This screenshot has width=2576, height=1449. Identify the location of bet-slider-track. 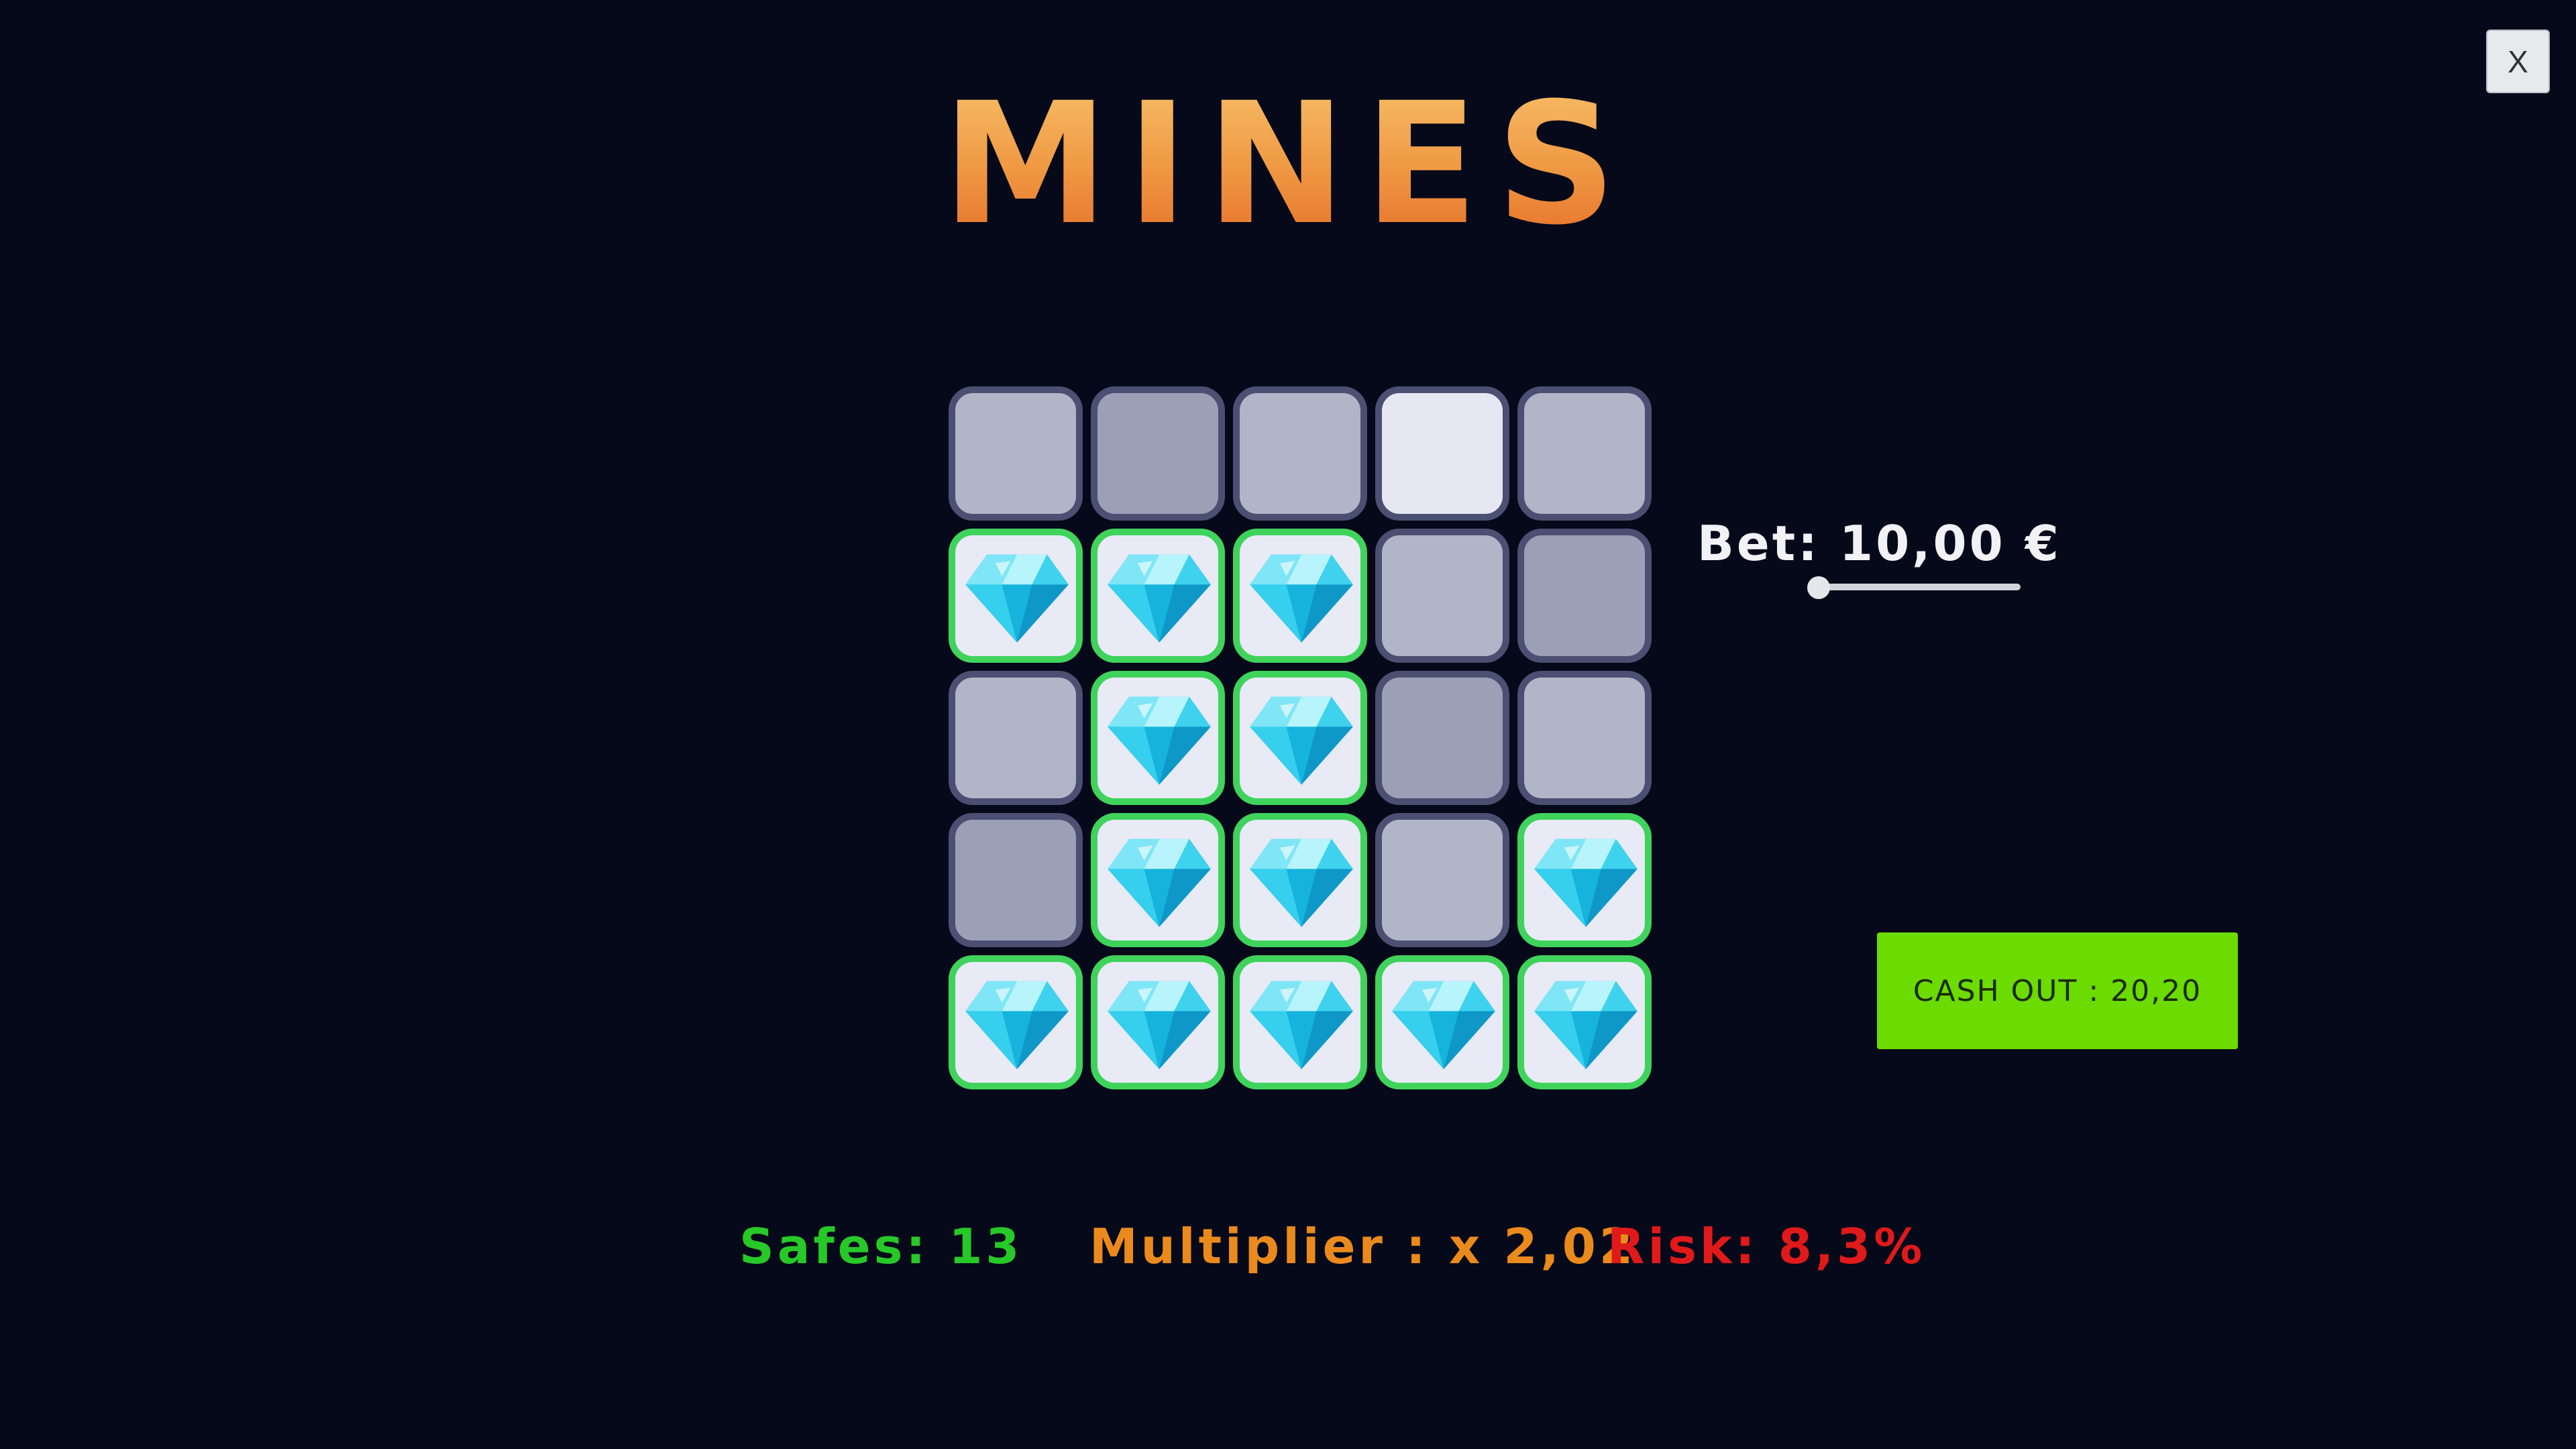
(1916, 587).